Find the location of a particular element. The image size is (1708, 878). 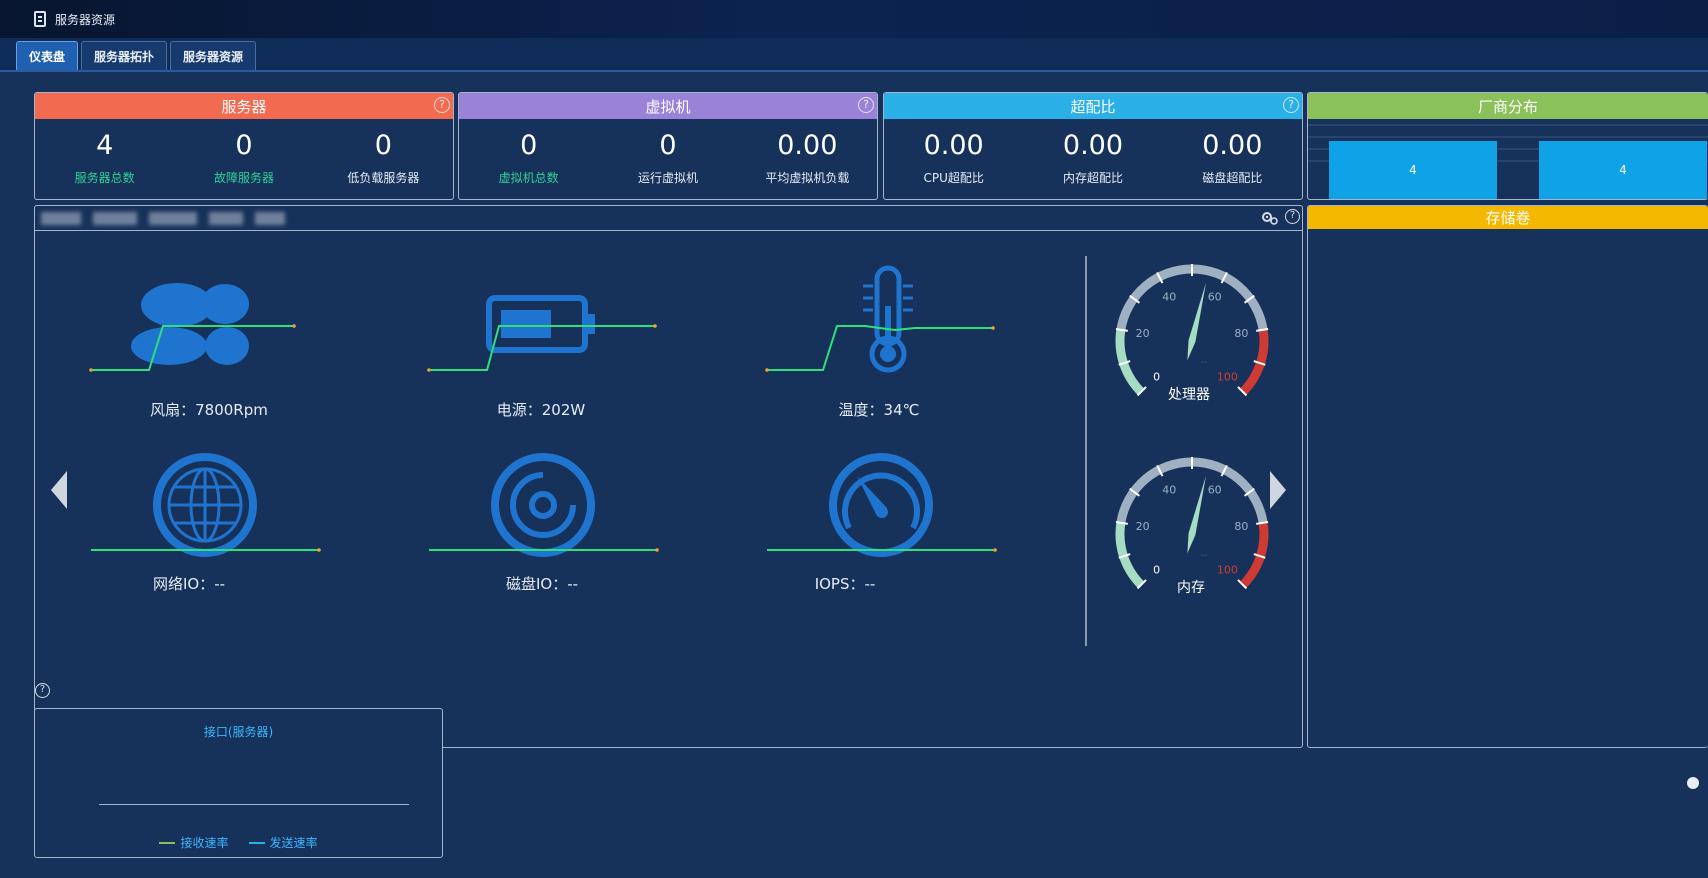

panel-header-divider is located at coordinates (668, 230).